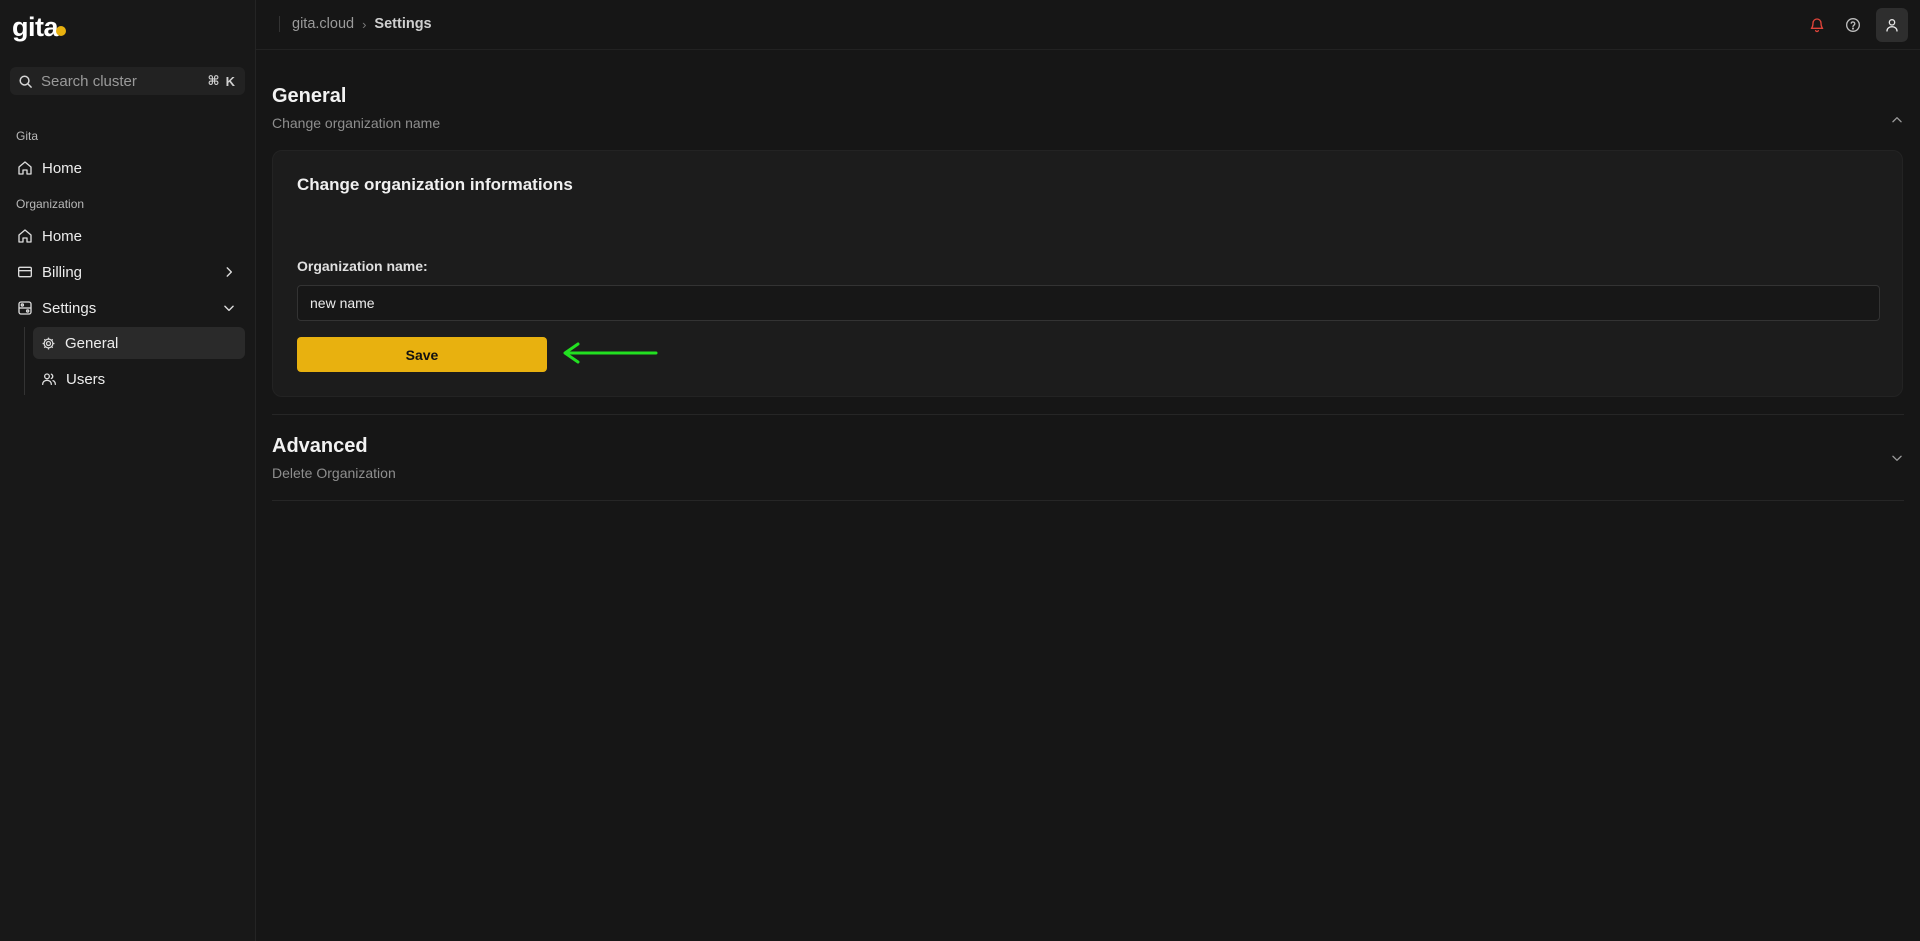 The height and width of the screenshot is (941, 1920). Describe the element at coordinates (1817, 25) in the screenshot. I see `bell-icon` at that location.